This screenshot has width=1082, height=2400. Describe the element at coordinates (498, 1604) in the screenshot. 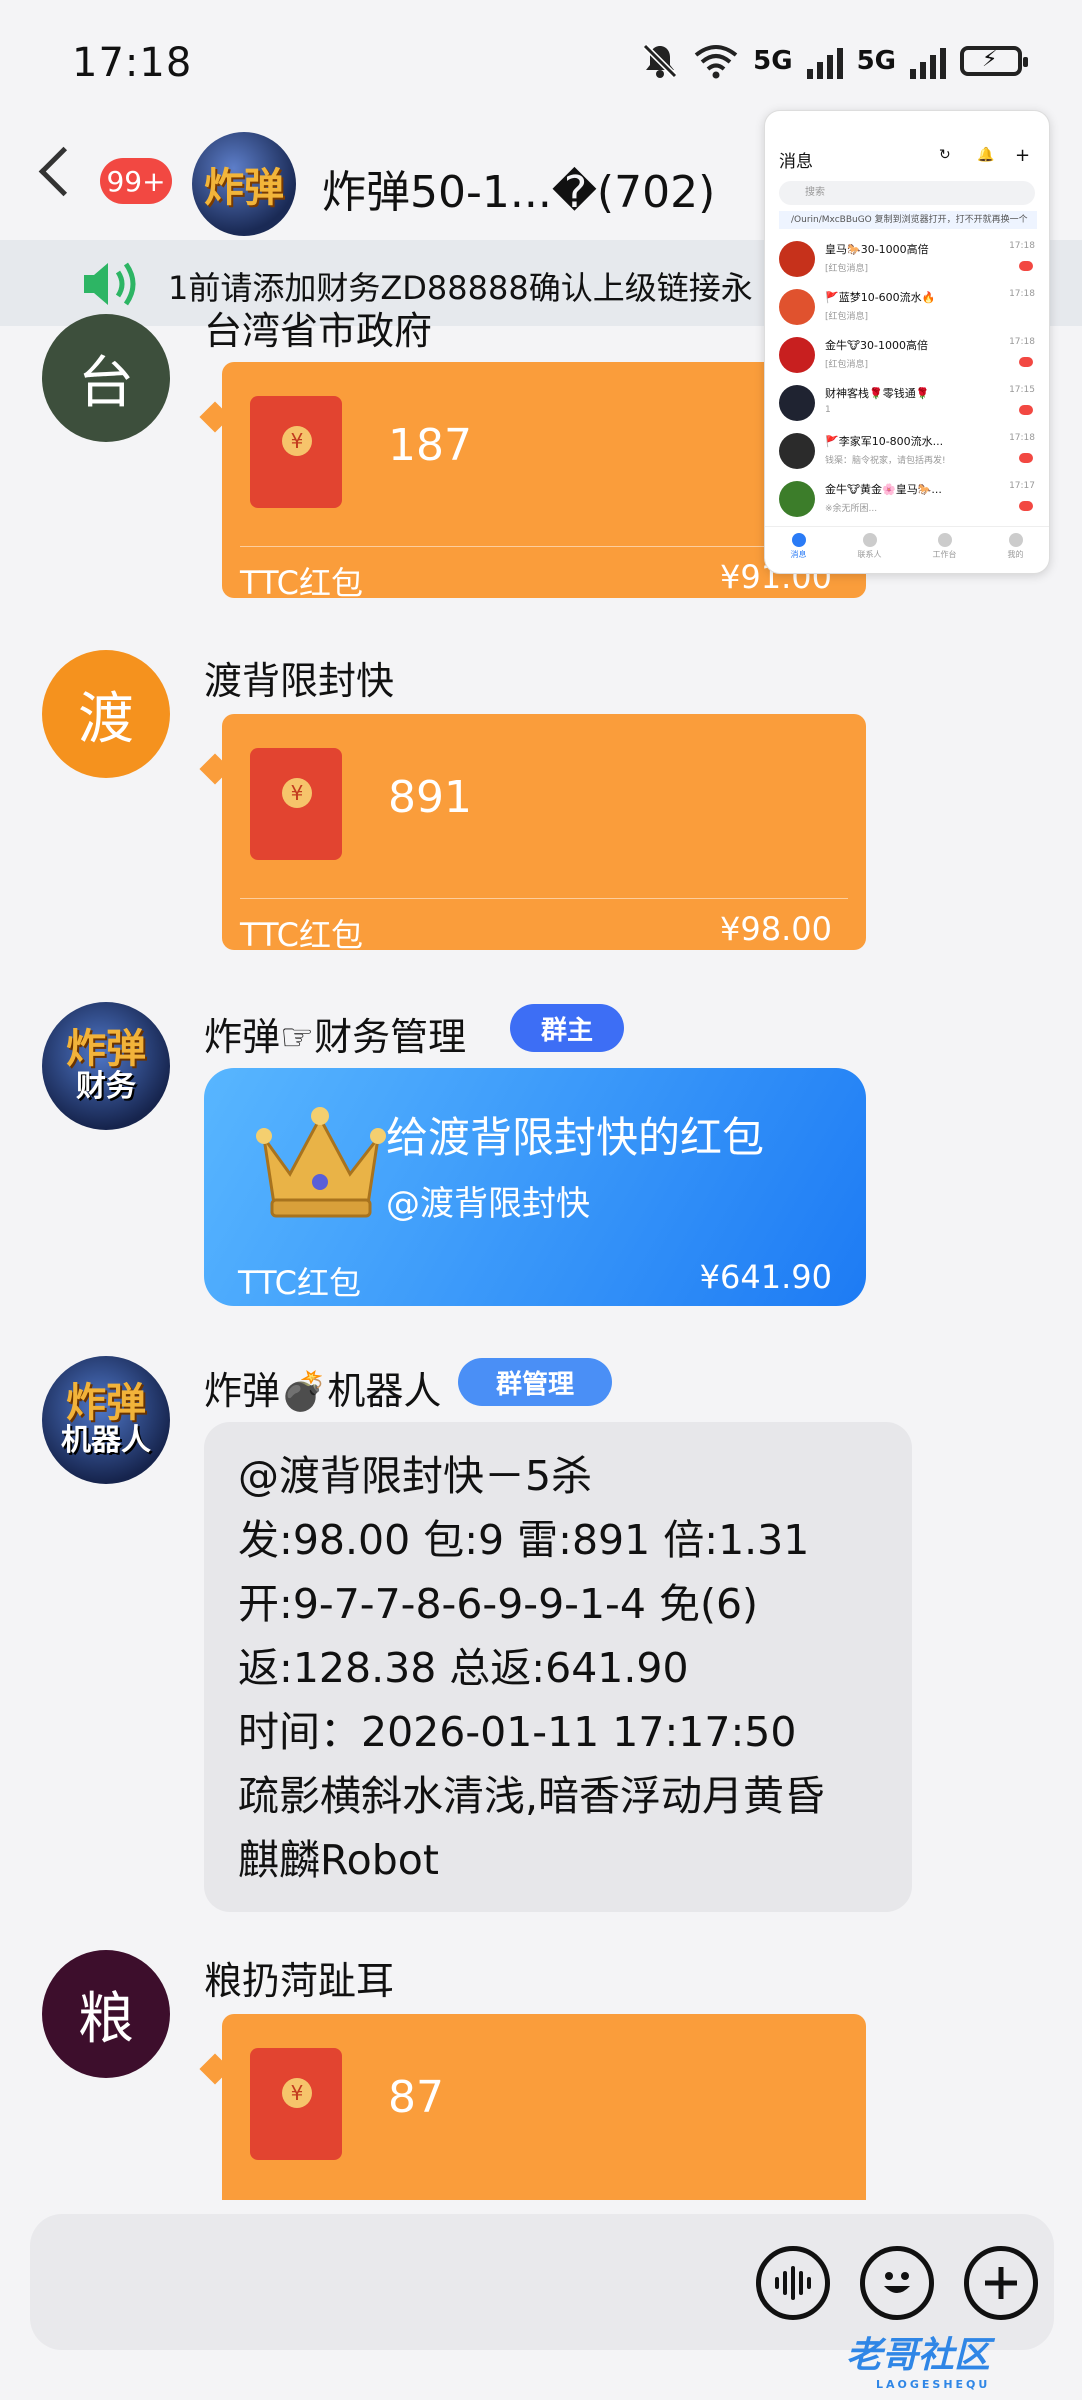

I see `text-line: 开:9-7-7-8-6-9-9-1-4 免(6)` at that location.